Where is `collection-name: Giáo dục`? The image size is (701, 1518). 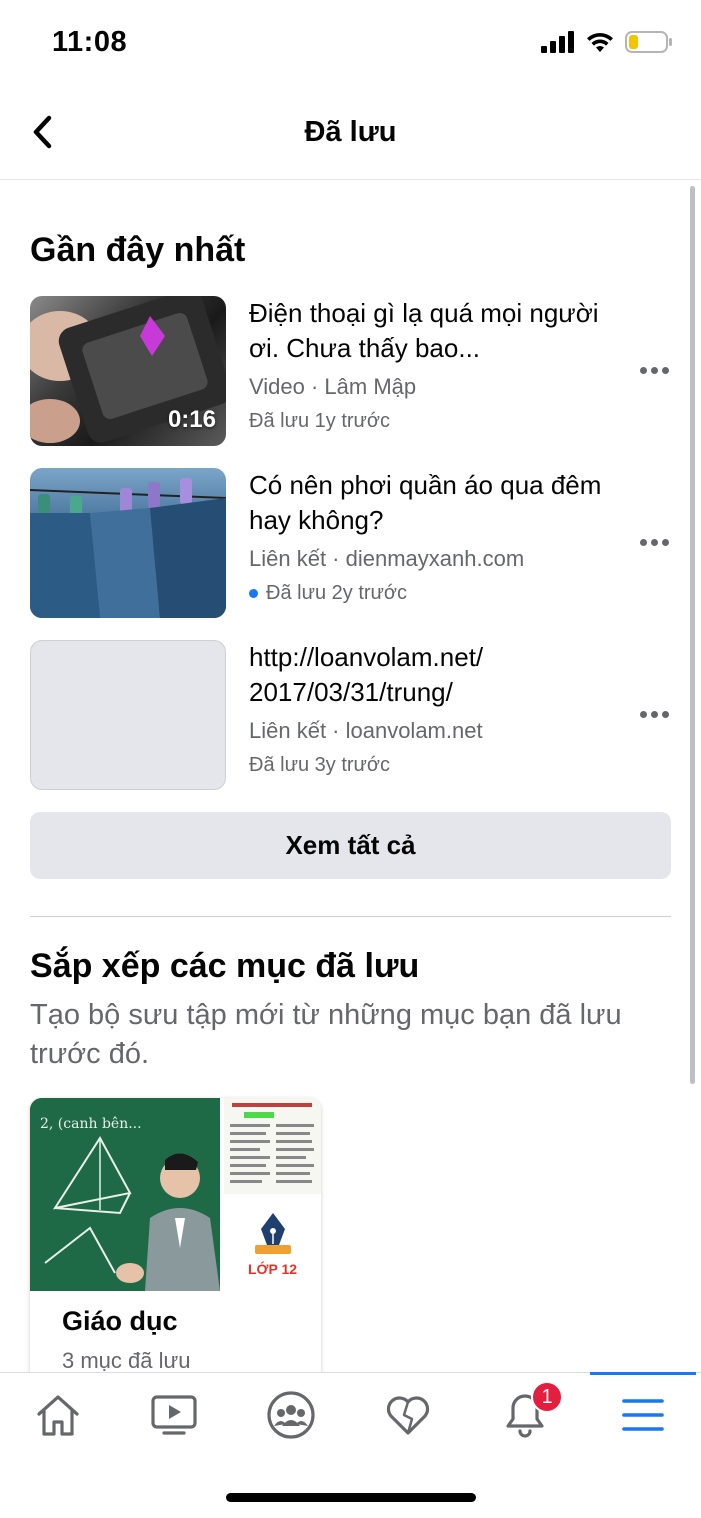
collection-name: Giáo dục is located at coordinates (120, 1321).